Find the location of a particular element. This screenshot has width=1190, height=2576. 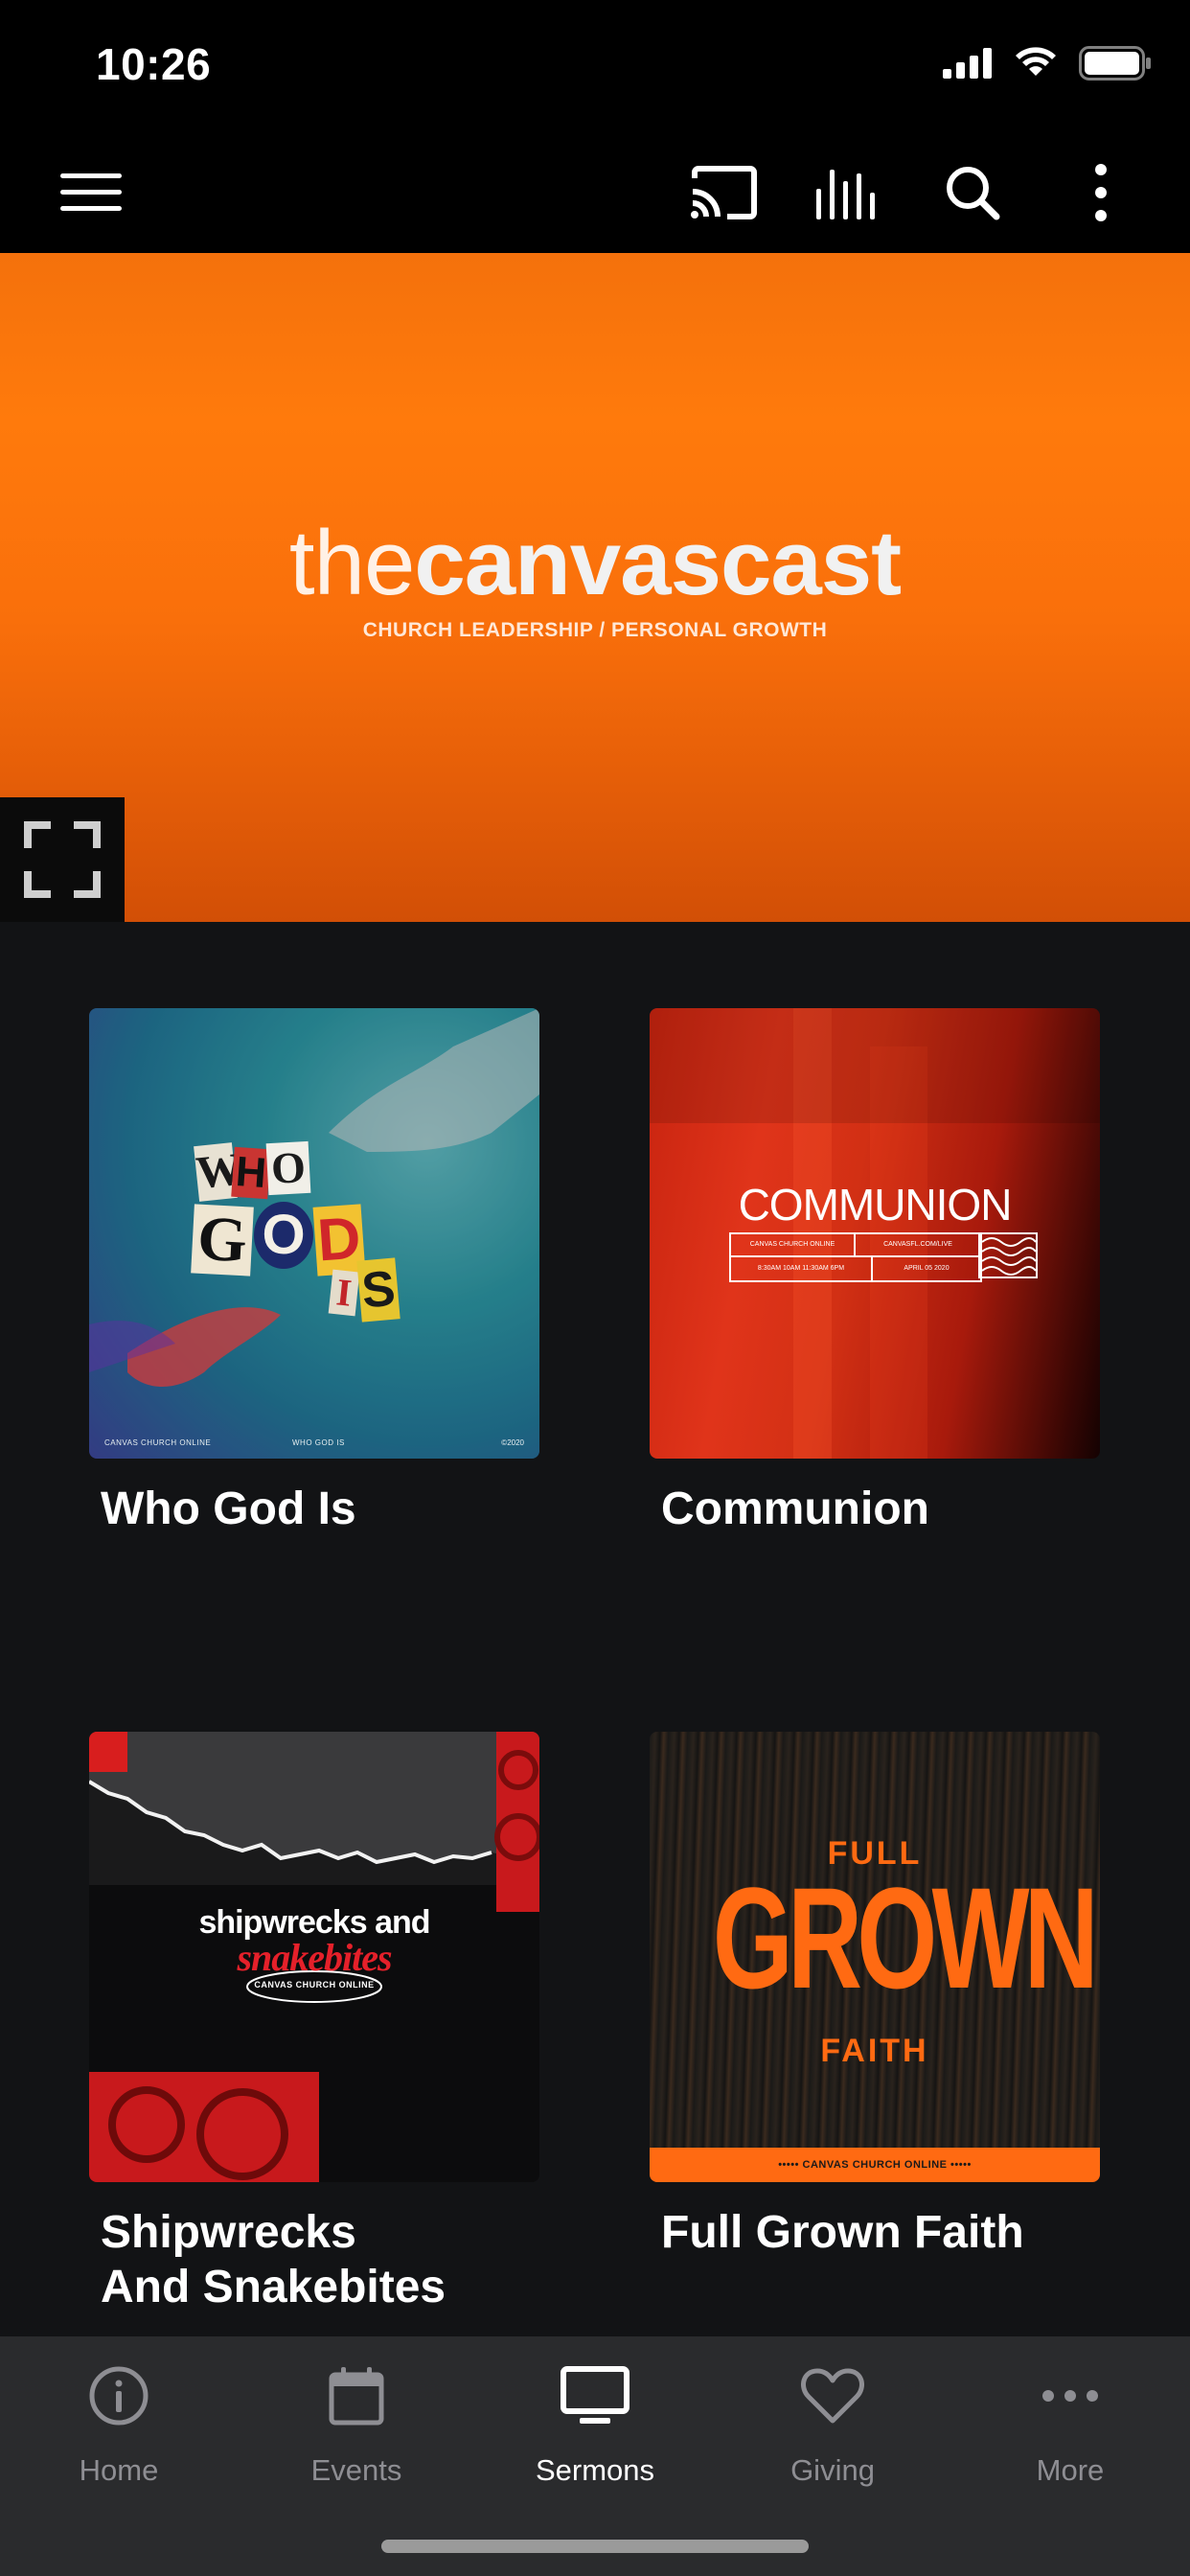

artwork-line2: snakebites is located at coordinates (315, 1957).